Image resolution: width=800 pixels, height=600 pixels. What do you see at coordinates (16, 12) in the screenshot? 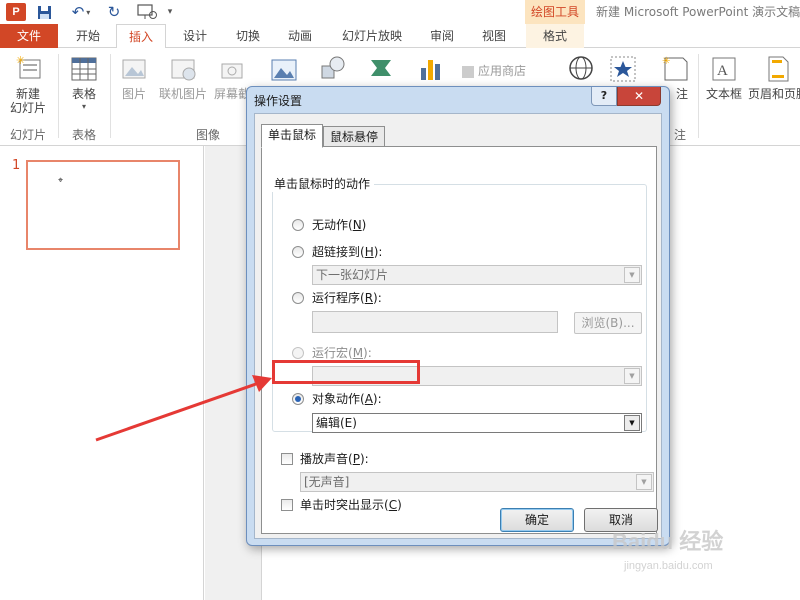
I see `powerpoint-logo-icon: P` at bounding box center [16, 12].